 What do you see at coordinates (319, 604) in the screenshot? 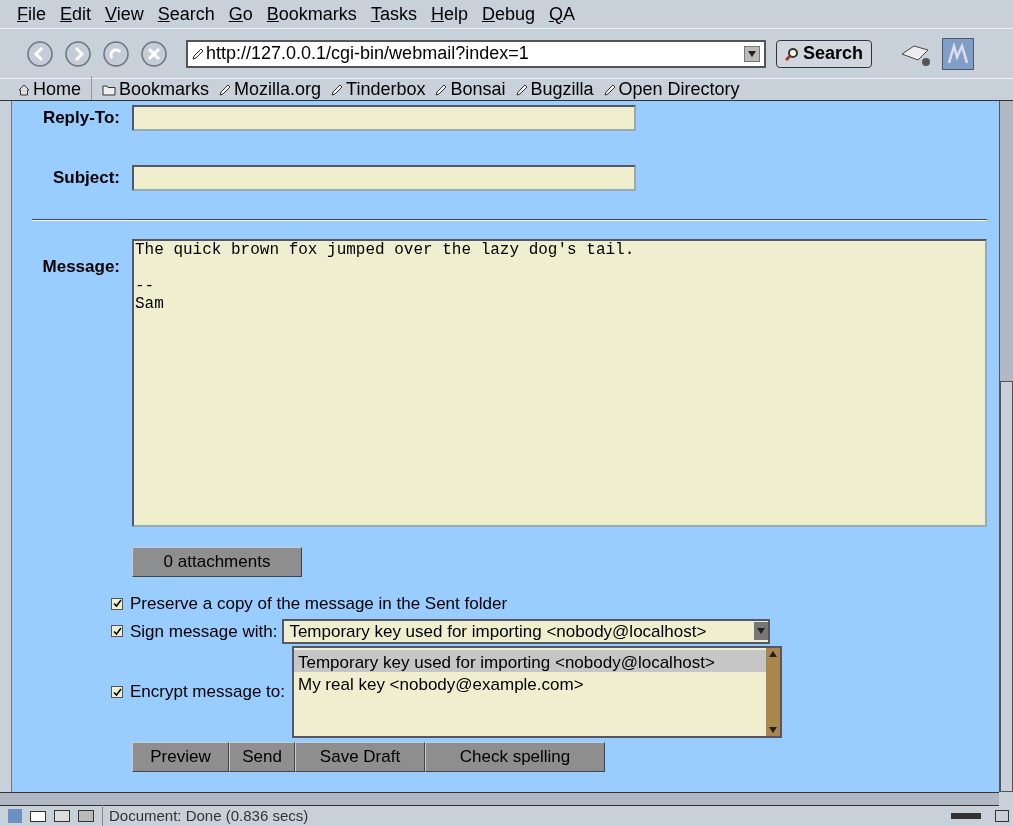
I see `option-label: Preserve a copy of the message in the Sent folder` at bounding box center [319, 604].